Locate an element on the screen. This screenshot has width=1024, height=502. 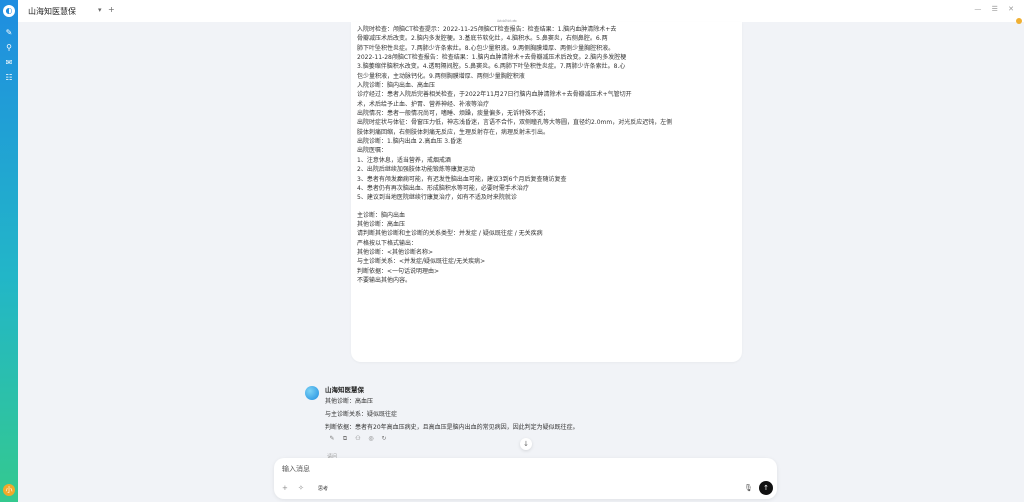
message-line: 2、出院后继续加强肢体功能锻炼等康复运动 is located at coordinates (416, 170).